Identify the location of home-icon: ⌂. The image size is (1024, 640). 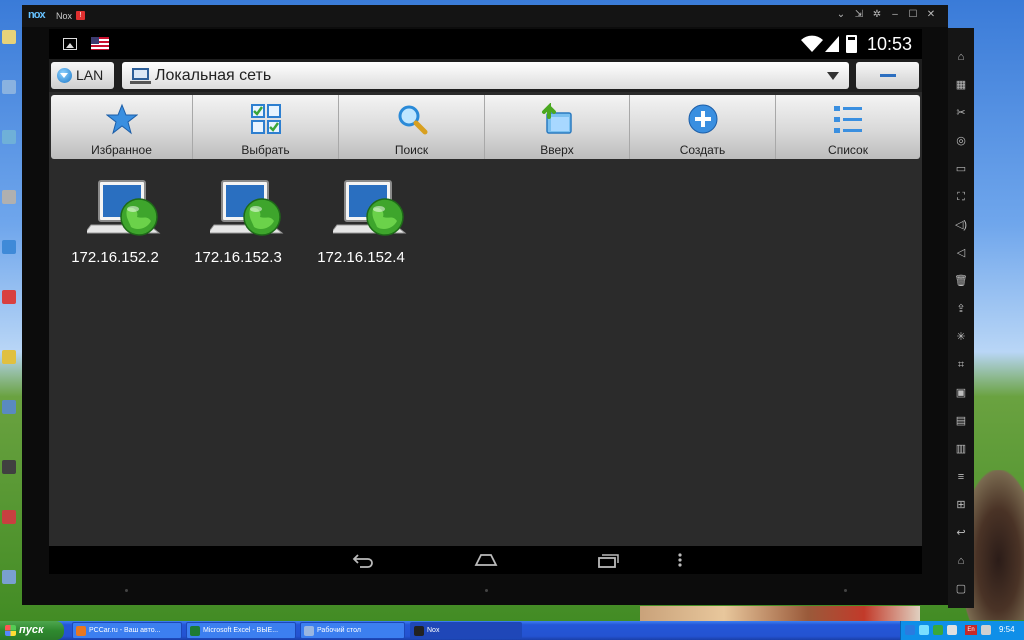
(961, 561).